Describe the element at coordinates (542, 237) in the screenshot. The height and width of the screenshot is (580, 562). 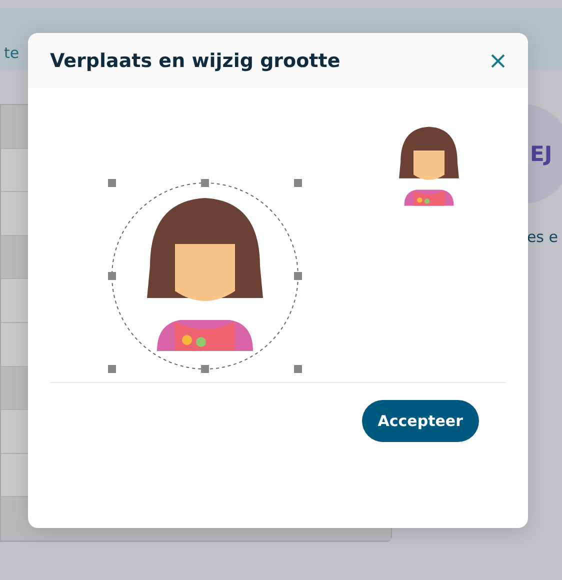
I see `caption-text: es e` at that location.